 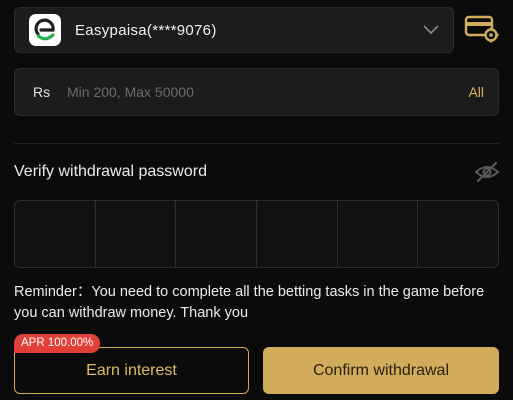 What do you see at coordinates (431, 30) in the screenshot?
I see `chevron-down-icon` at bounding box center [431, 30].